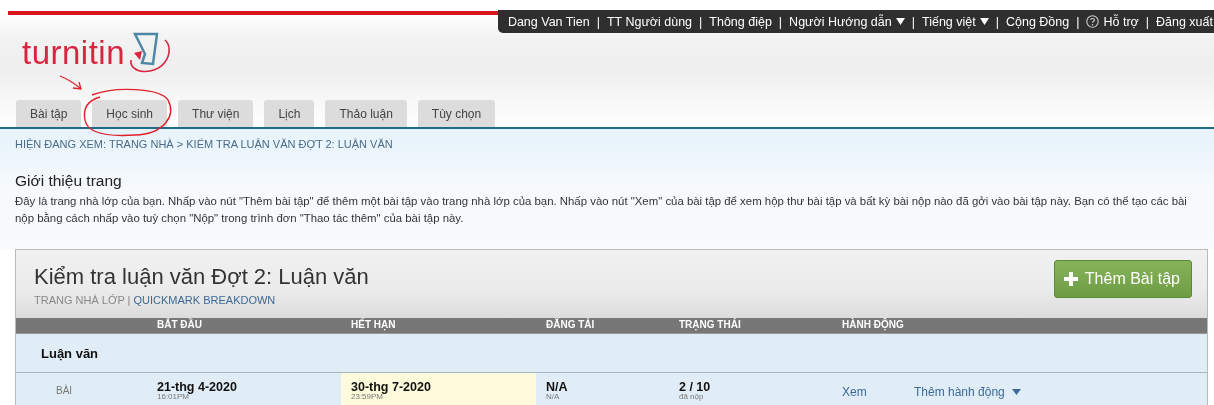 This screenshot has width=1214, height=405. What do you see at coordinates (289, 113) in the screenshot?
I see `nav-tab: Lịch` at bounding box center [289, 113].